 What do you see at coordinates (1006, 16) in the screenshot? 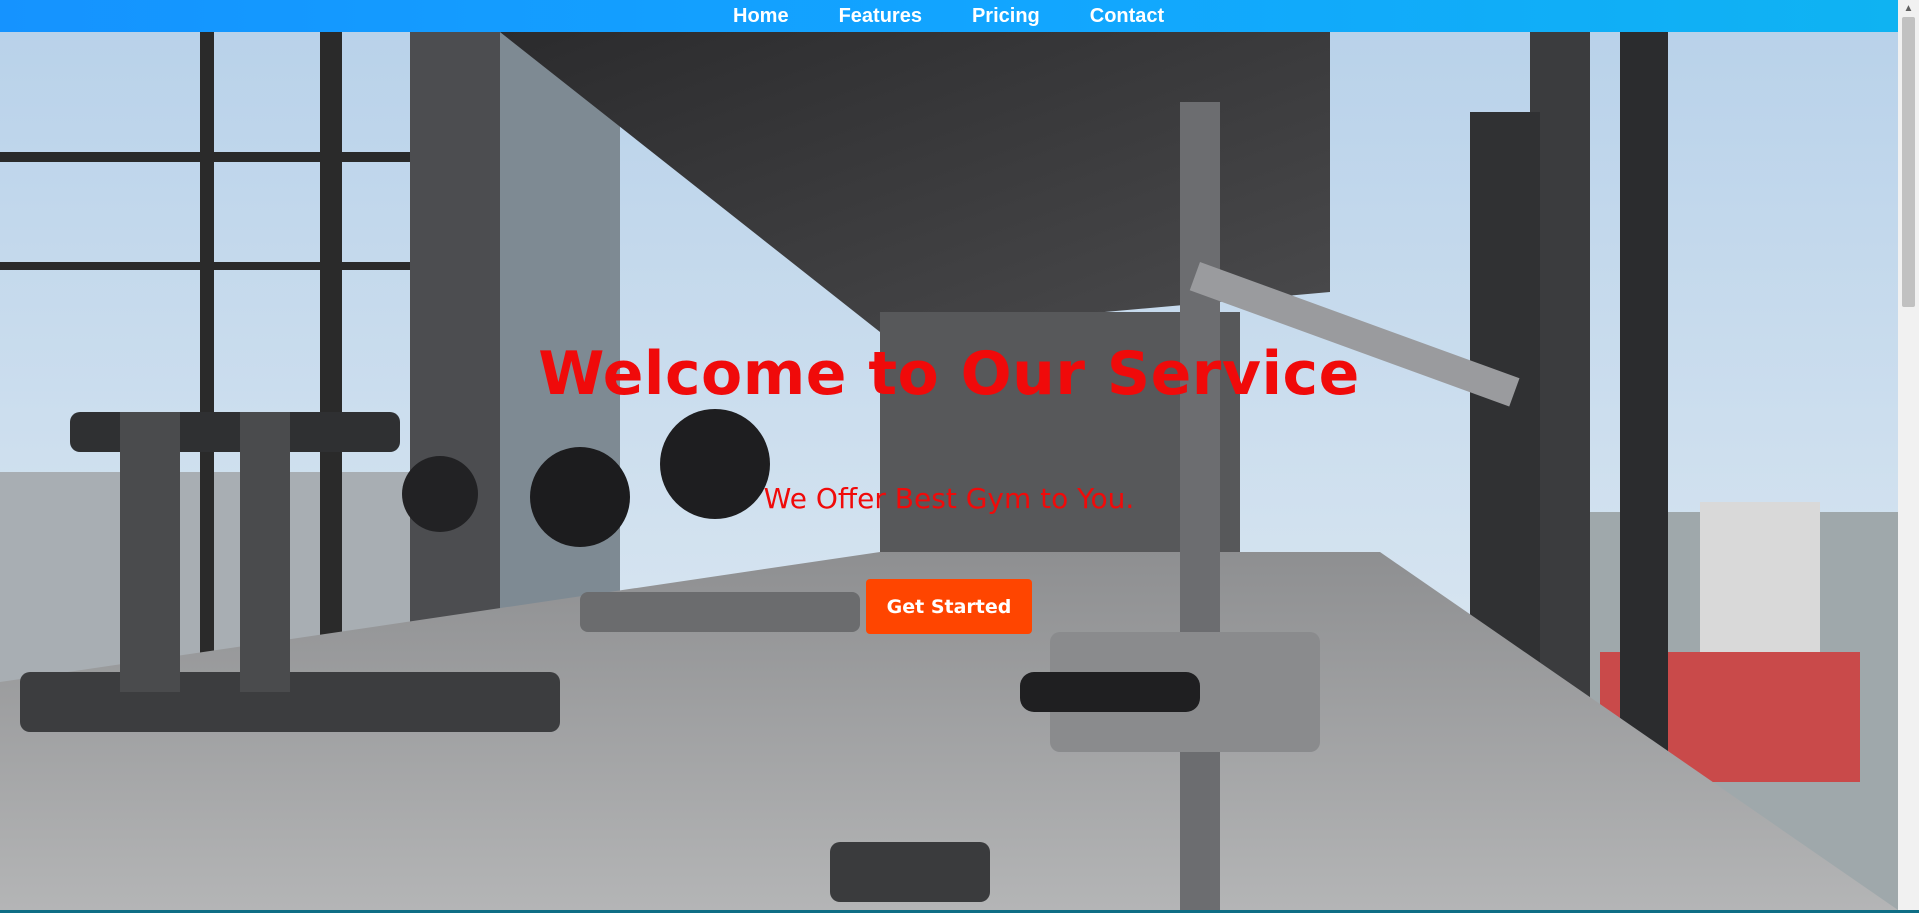
I see `nav-pricing-link: Pricing` at bounding box center [1006, 16].